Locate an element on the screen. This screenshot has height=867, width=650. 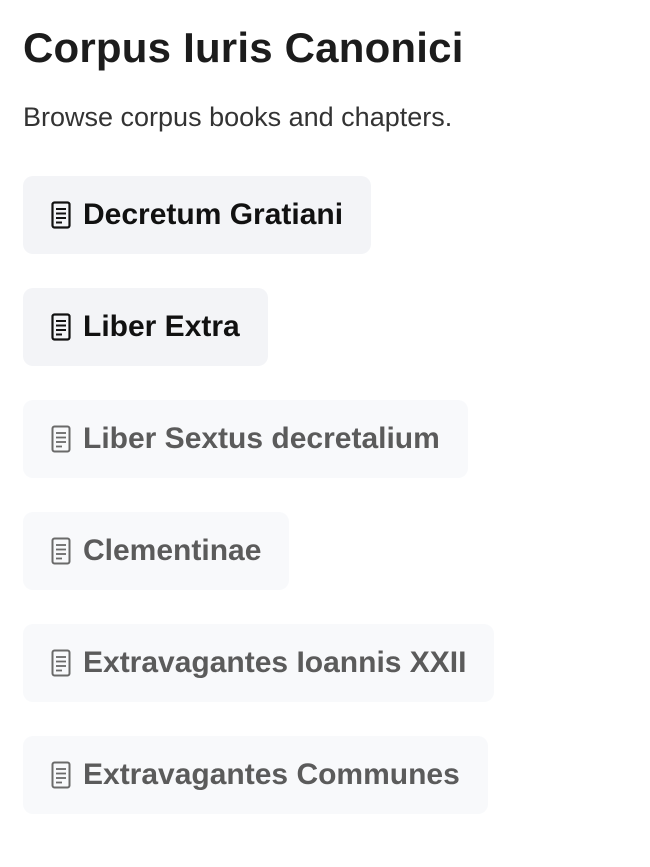
book-label: Liber Extra is located at coordinates (161, 326).